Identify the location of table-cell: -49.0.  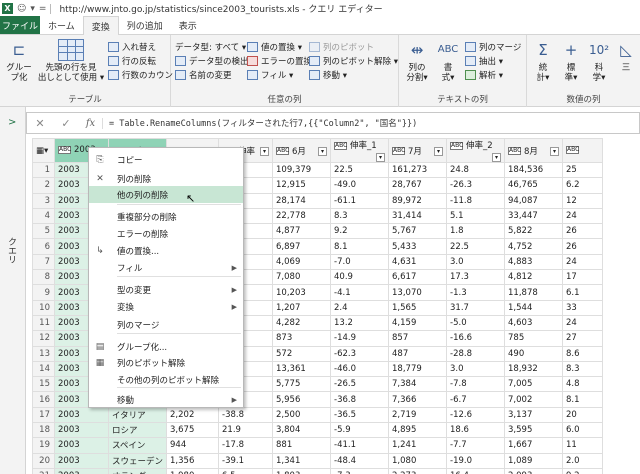
(360, 185).